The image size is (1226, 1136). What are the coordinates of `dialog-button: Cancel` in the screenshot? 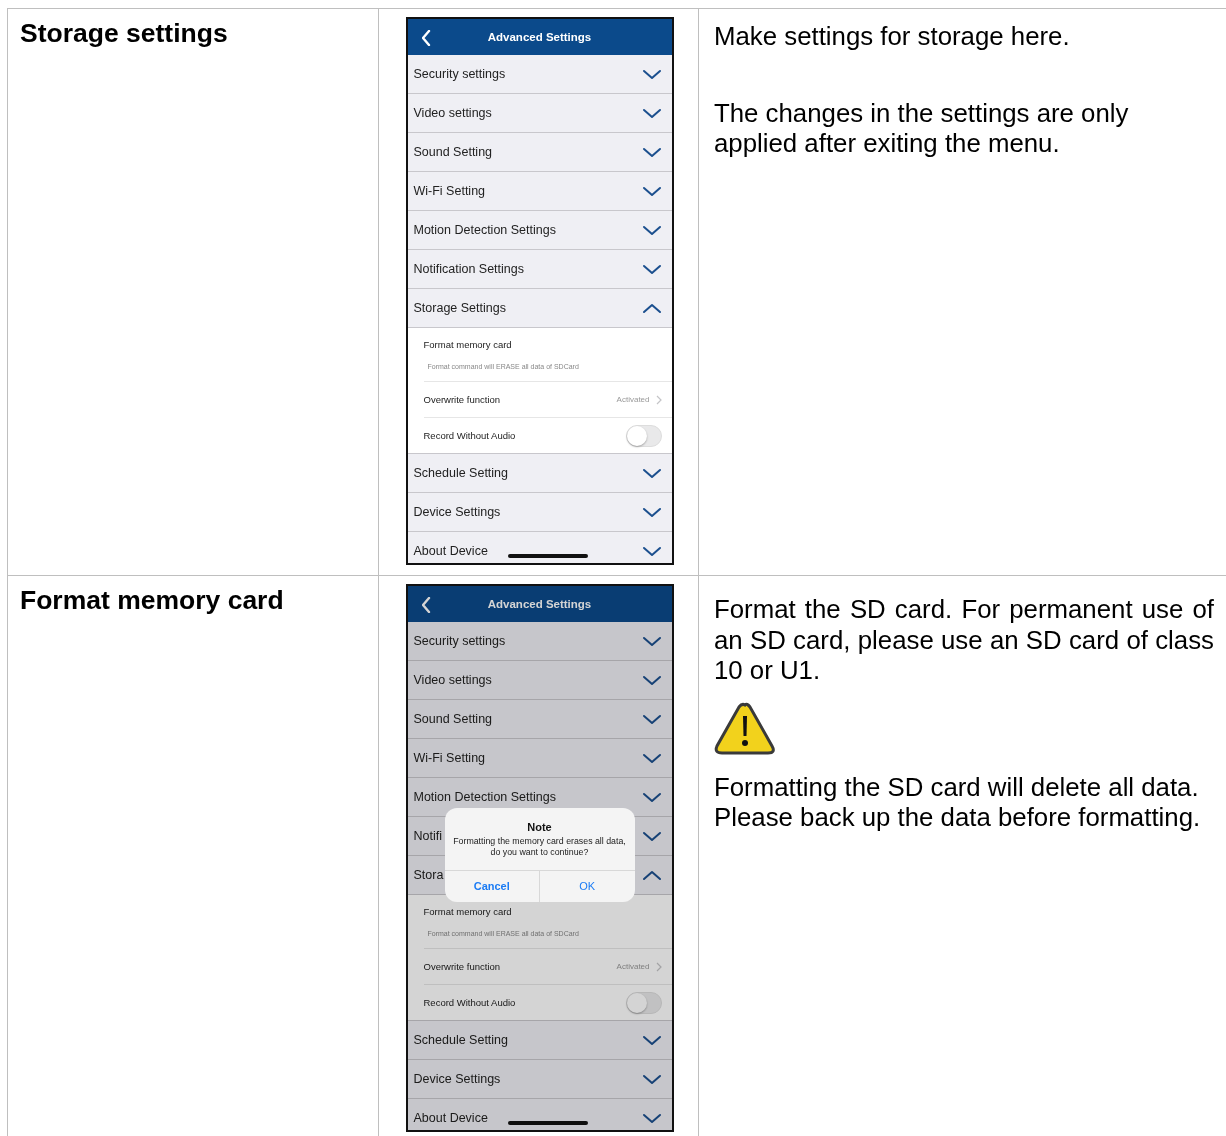 It's located at (491, 886).